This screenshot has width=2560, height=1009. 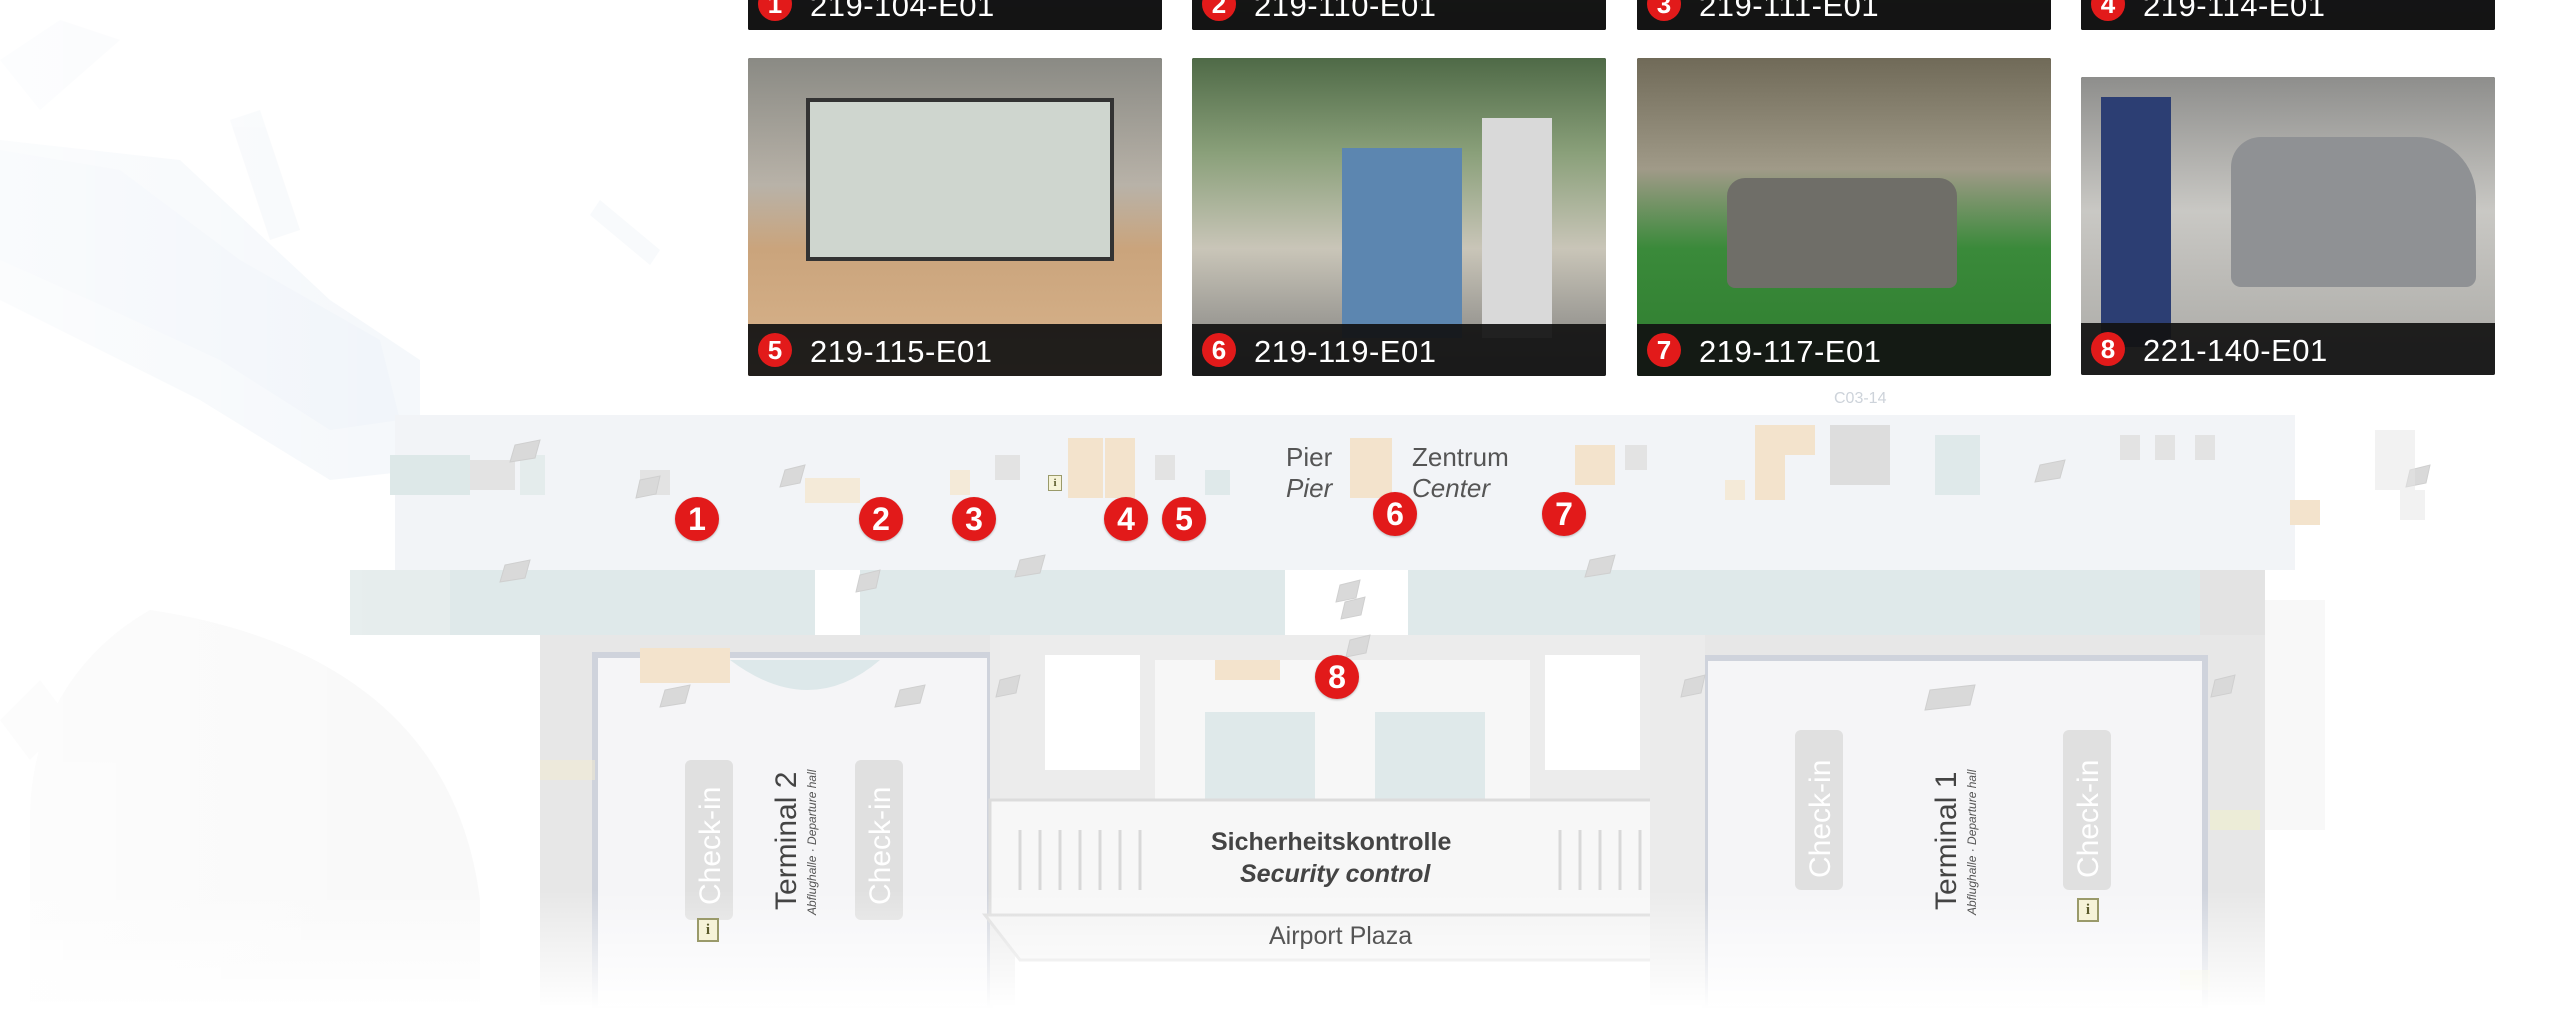 I want to click on photo-card-1: 1 219-104-E01, so click(x=955, y=15).